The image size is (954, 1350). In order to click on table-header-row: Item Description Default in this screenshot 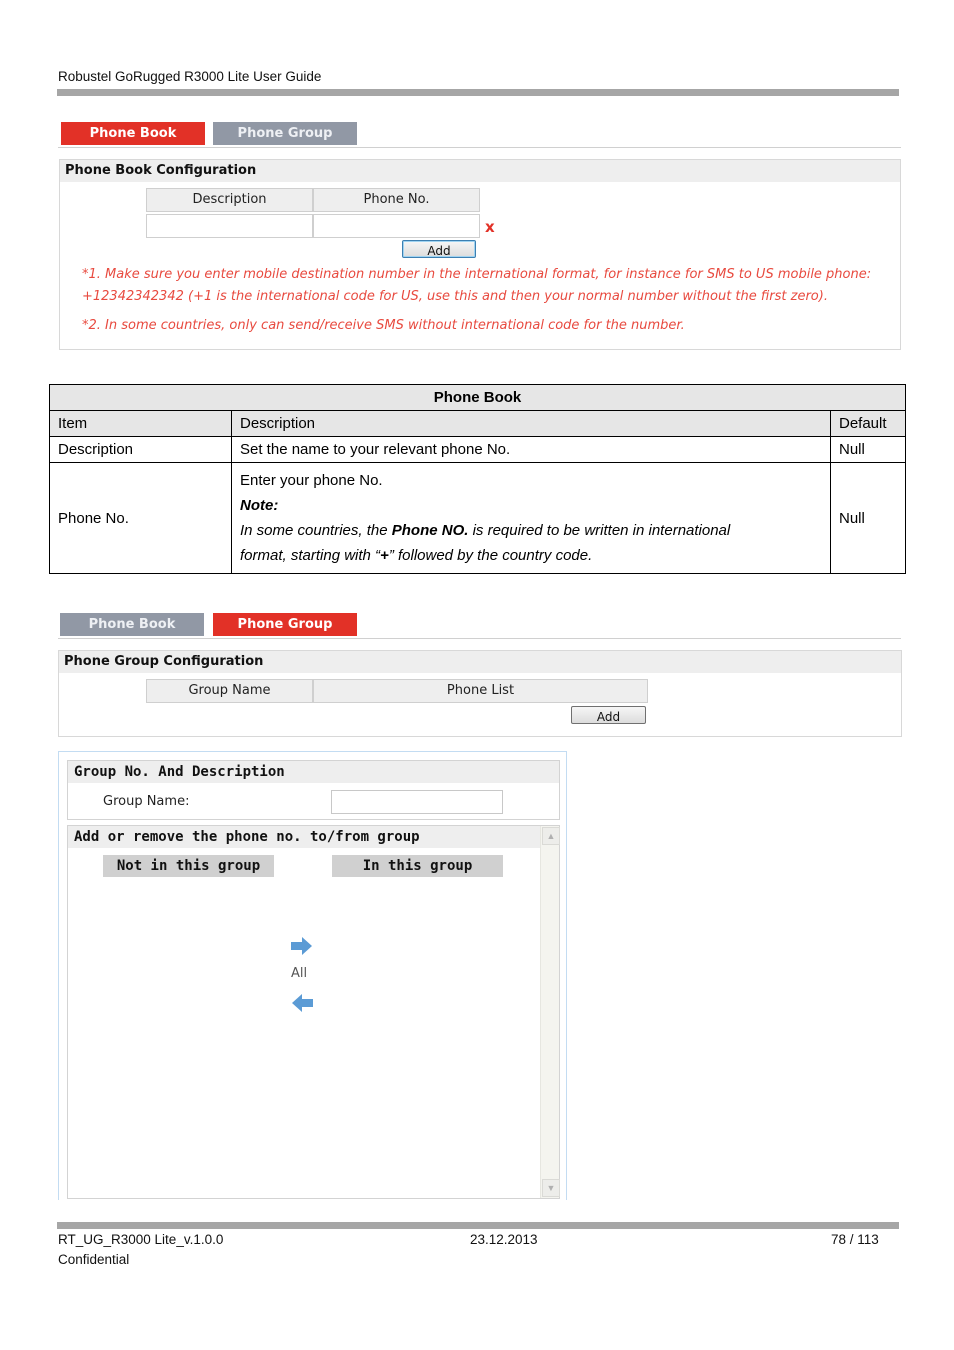, I will do `click(477, 423)`.